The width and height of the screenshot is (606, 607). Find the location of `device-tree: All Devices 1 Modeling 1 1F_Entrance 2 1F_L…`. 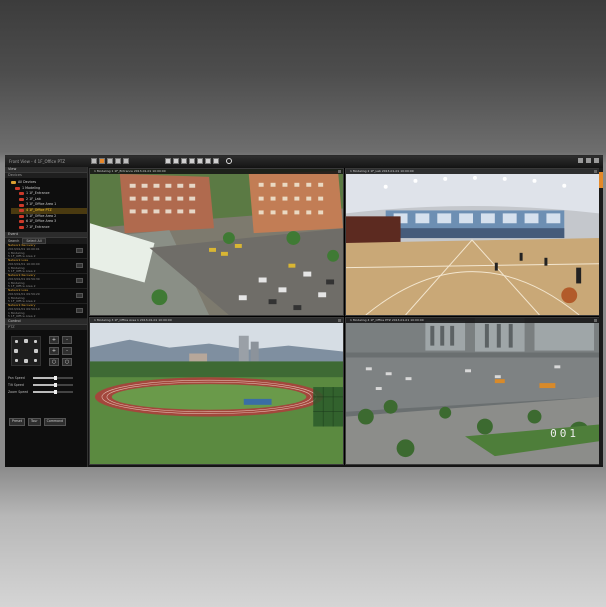

device-tree: All Devices 1 Modeling 1 1F_Entrance 2 1F_L… is located at coordinates (46, 204).